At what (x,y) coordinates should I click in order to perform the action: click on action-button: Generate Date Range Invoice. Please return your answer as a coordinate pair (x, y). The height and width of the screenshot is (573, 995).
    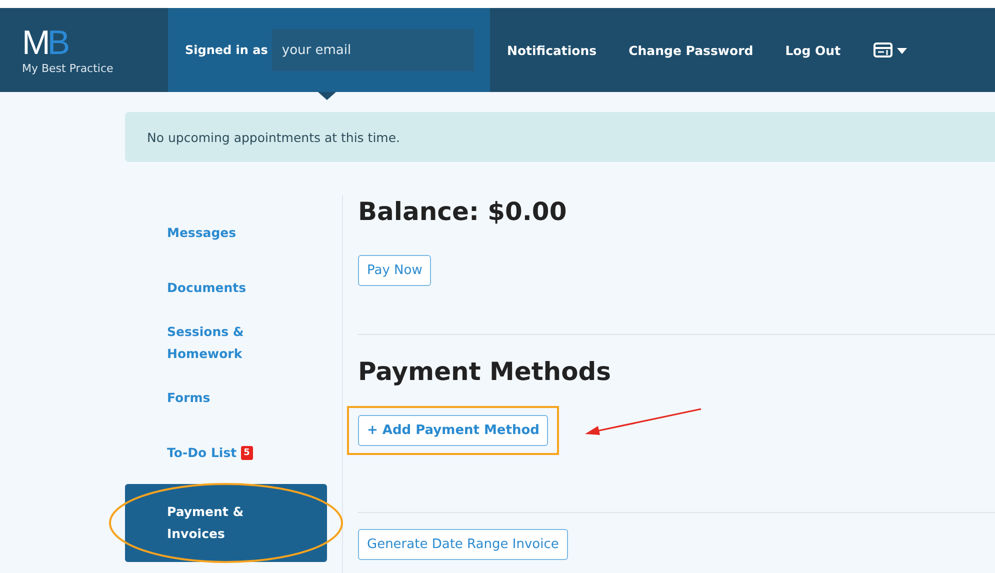
    Looking at the image, I should click on (463, 544).